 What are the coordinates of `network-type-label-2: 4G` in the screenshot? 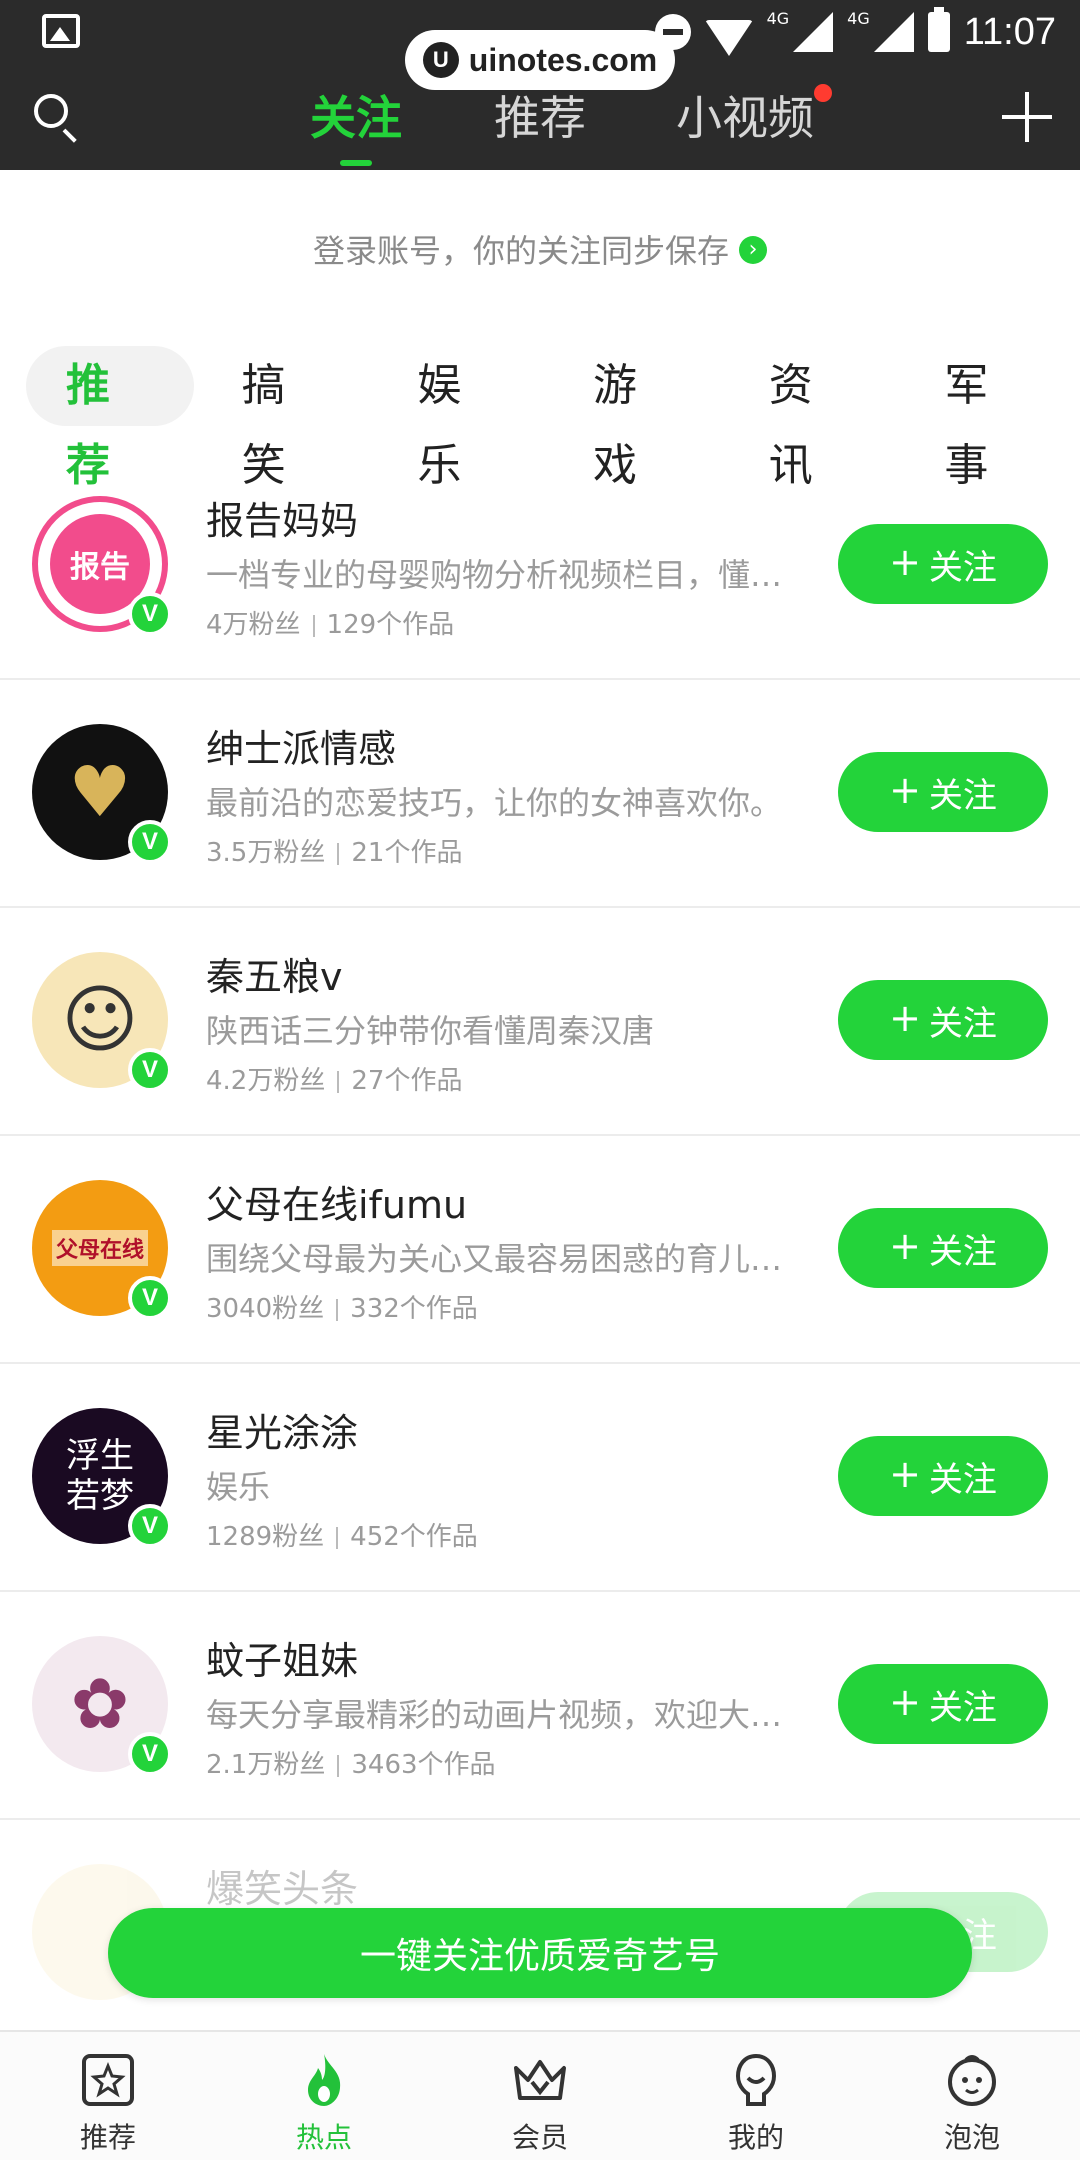 It's located at (858, 18).